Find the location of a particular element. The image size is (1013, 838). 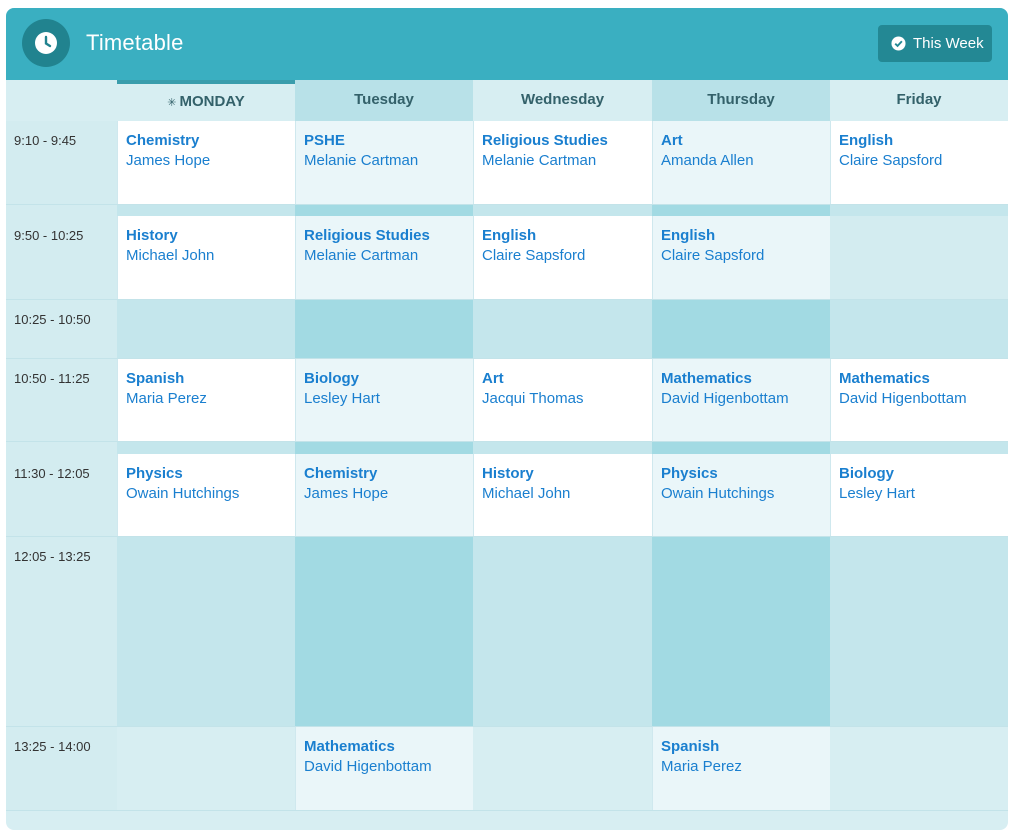

day-header-thursday: Thursday is located at coordinates (741, 100).